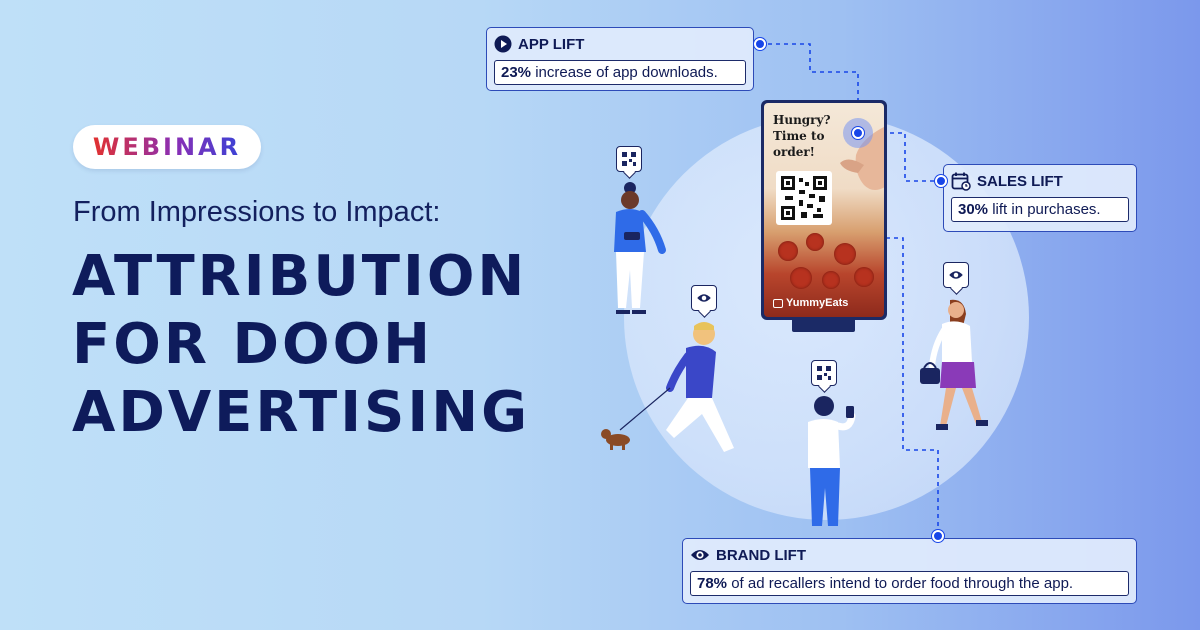 This screenshot has width=1200, height=630. Describe the element at coordinates (503, 44) in the screenshot. I see `play-icon` at that location.